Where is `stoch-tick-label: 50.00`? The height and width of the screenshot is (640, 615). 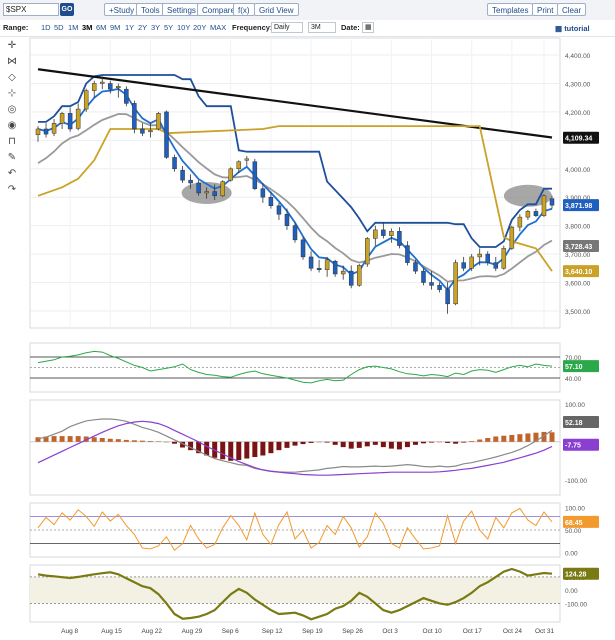 stoch-tick-label: 50.00 is located at coordinates (573, 531).